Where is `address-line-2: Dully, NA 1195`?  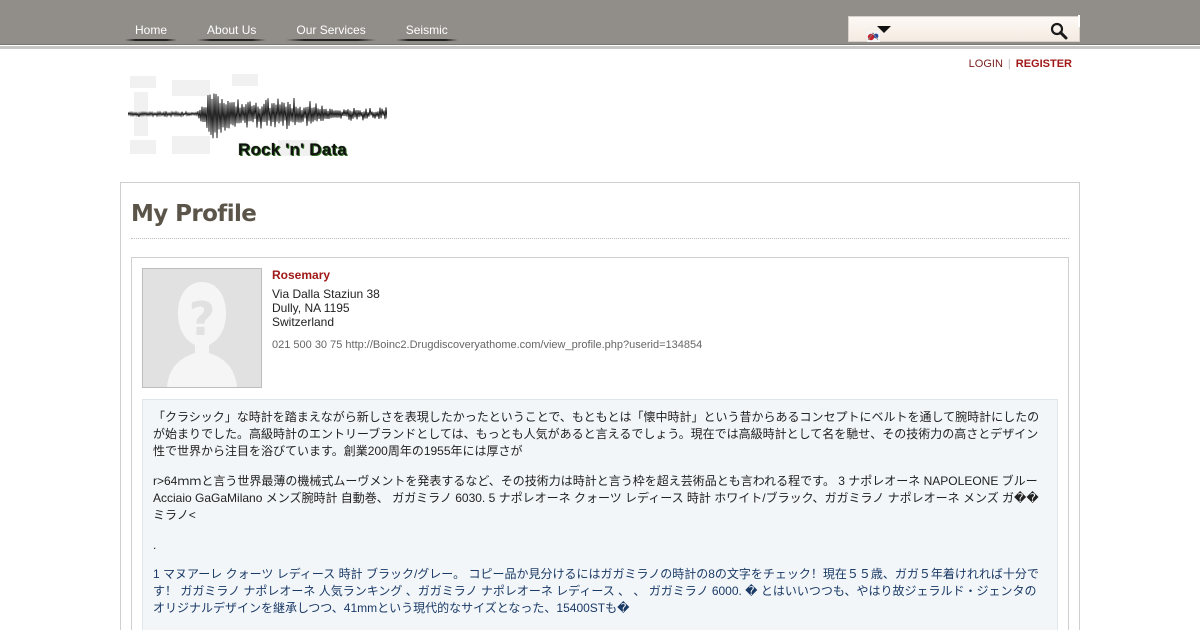 address-line-2: Dully, NA 1195 is located at coordinates (311, 308).